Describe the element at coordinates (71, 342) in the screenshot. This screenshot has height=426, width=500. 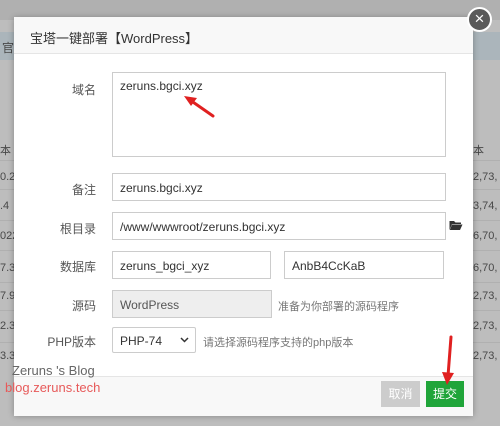
I see `php-label: PHP版本` at that location.